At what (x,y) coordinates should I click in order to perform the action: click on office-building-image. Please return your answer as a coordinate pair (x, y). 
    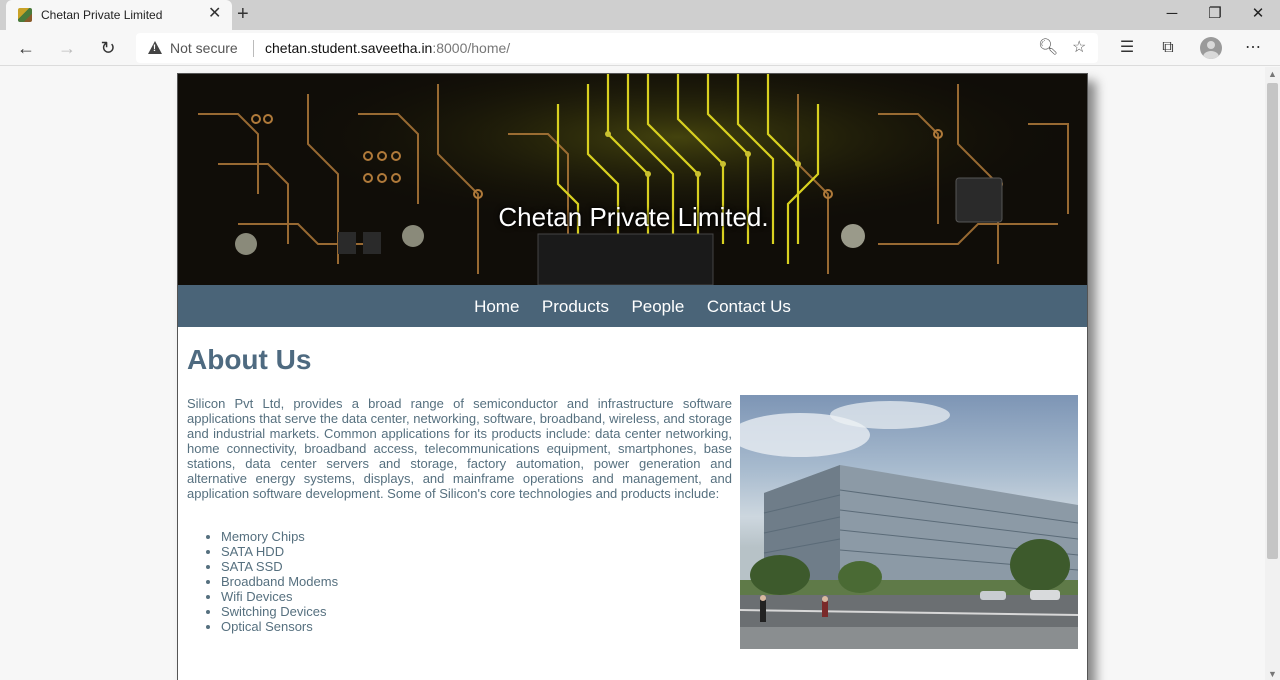
    Looking at the image, I should click on (909, 522).